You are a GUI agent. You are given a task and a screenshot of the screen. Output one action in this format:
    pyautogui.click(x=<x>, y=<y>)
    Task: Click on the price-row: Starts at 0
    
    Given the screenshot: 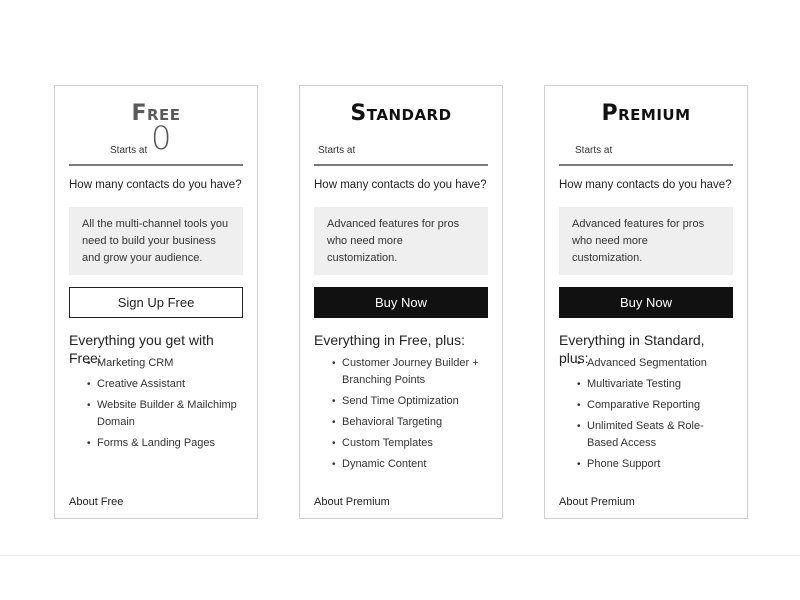 What is the action you would take?
    pyautogui.click(x=156, y=144)
    